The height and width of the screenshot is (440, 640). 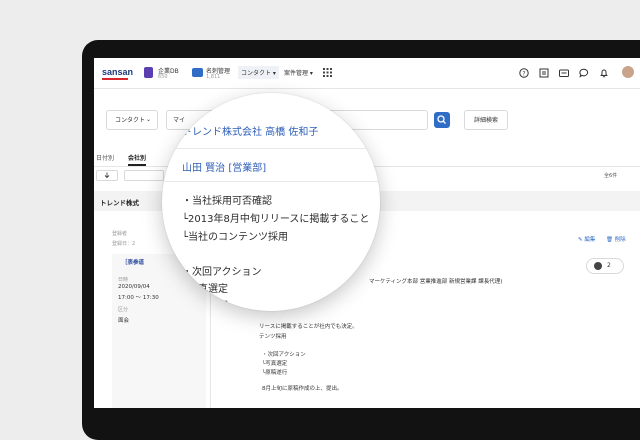 What do you see at coordinates (616, 239) in the screenshot?
I see `delete-button: 🗑 削除` at bounding box center [616, 239].